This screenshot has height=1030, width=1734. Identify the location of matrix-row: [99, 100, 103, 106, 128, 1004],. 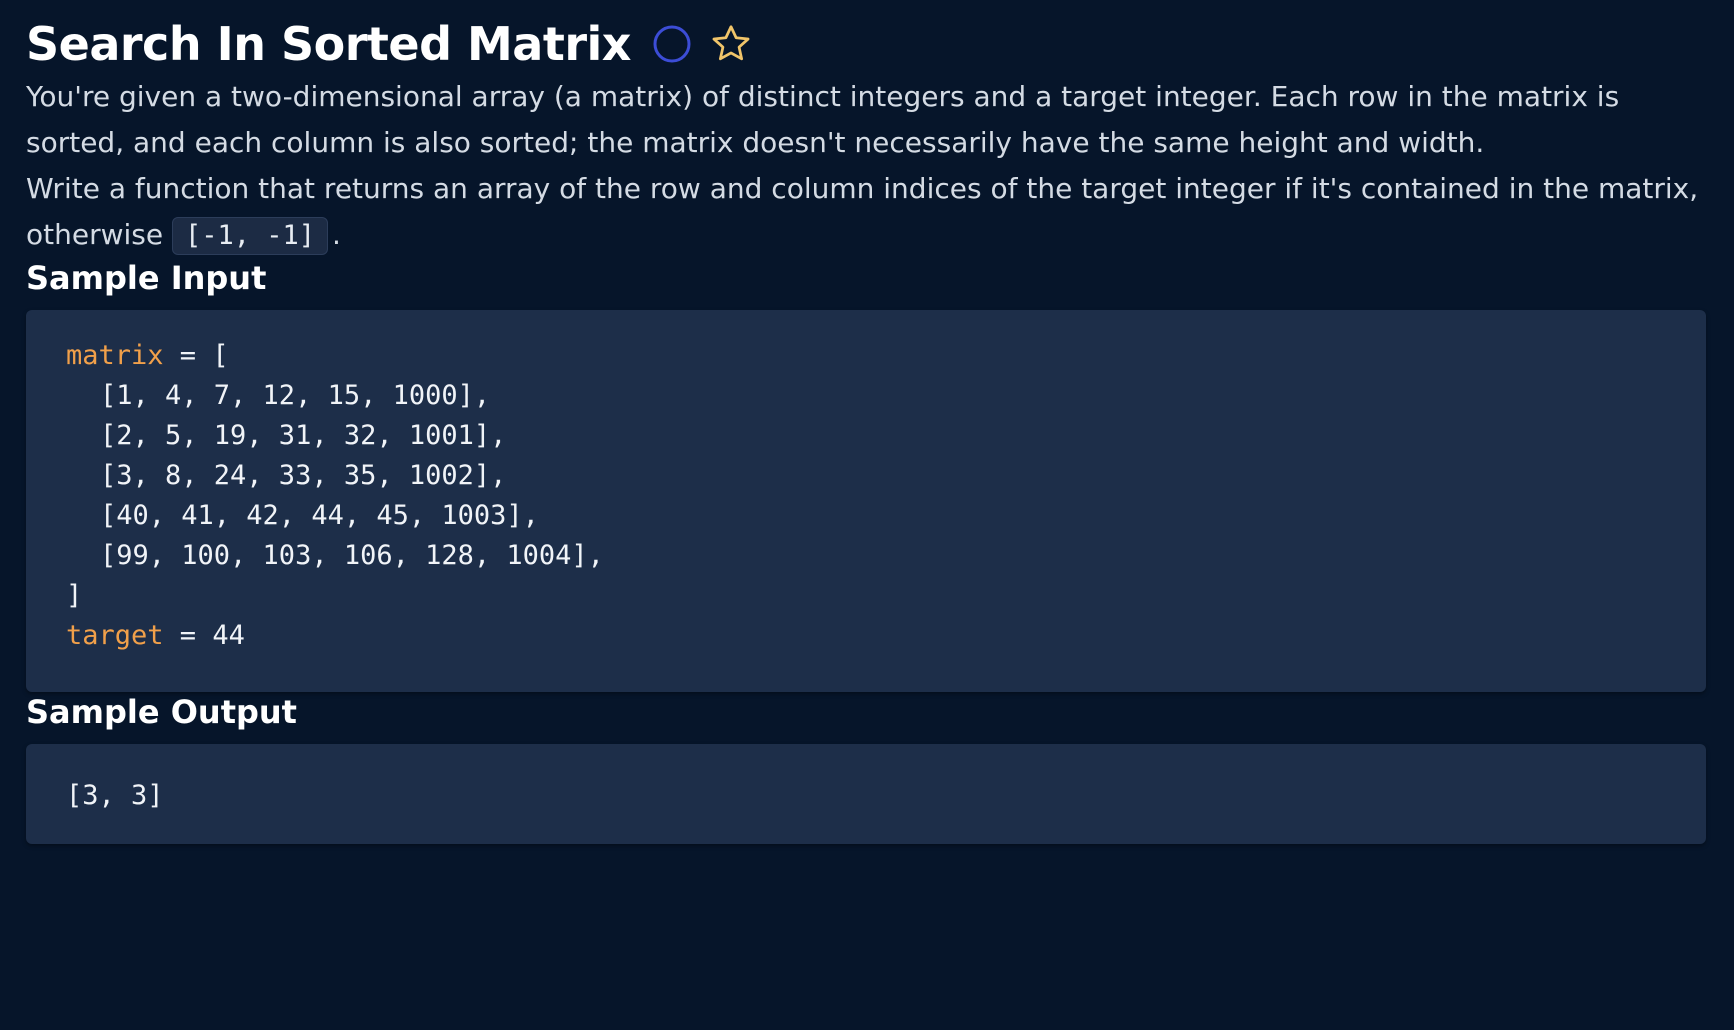
(352, 555).